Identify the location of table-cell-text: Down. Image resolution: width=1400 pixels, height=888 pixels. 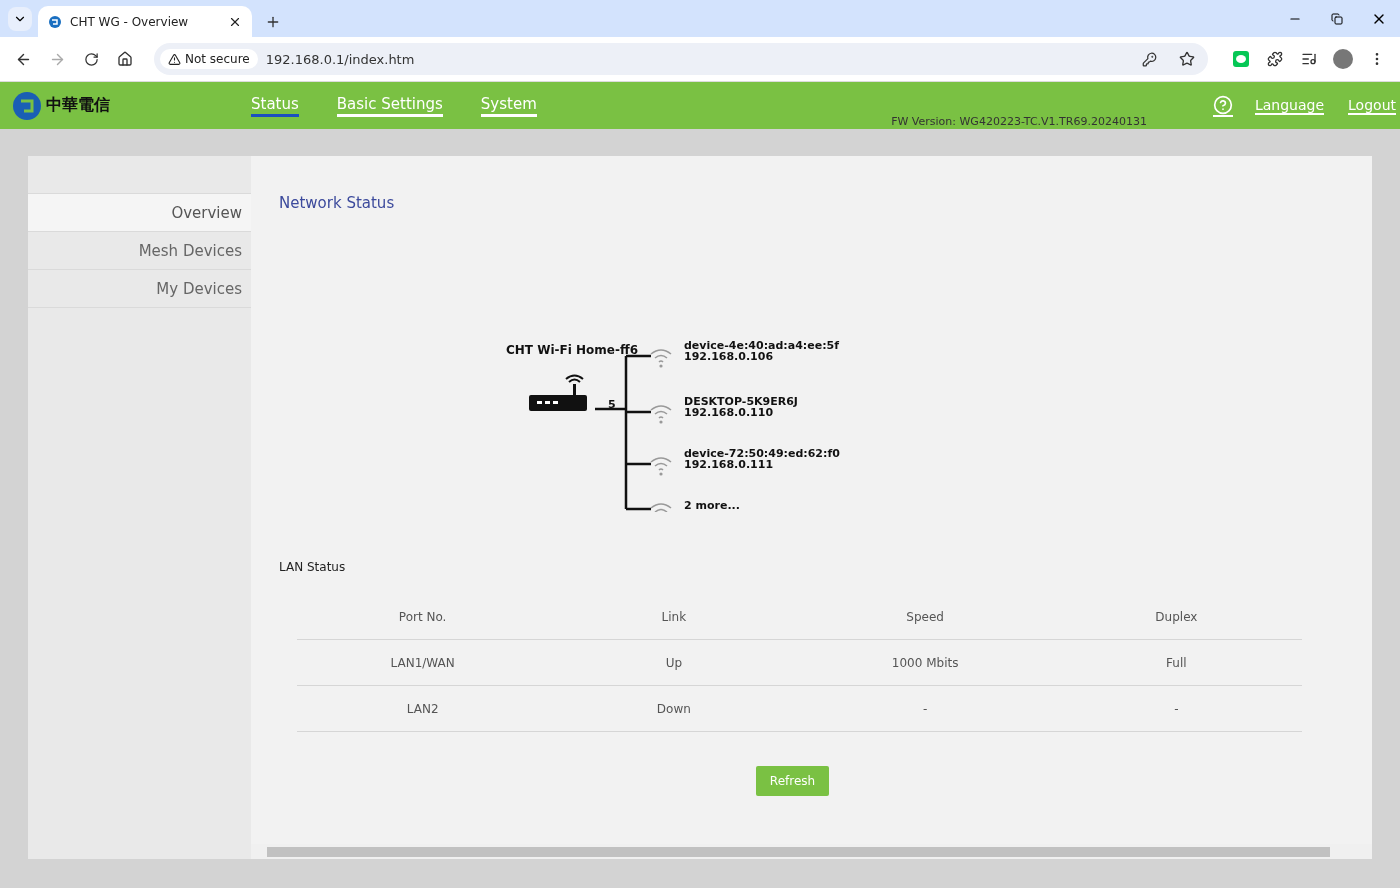
(673, 709).